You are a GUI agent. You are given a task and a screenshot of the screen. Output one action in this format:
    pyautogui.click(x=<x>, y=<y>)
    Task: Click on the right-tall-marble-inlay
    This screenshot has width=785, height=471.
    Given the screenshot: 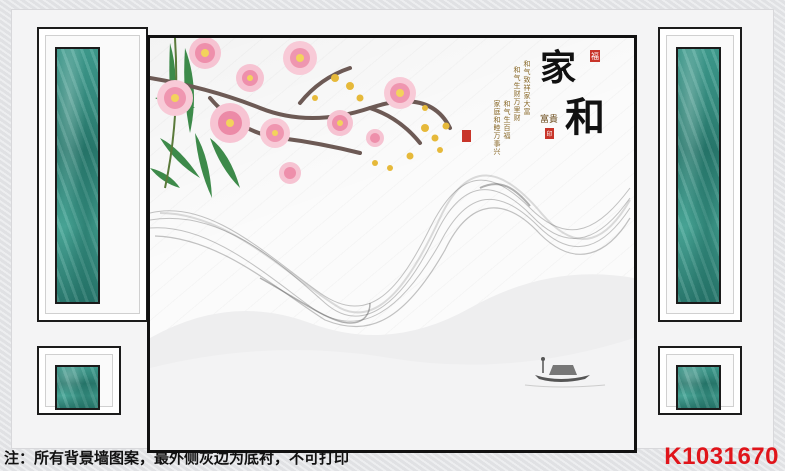 What is the action you would take?
    pyautogui.click(x=698, y=175)
    